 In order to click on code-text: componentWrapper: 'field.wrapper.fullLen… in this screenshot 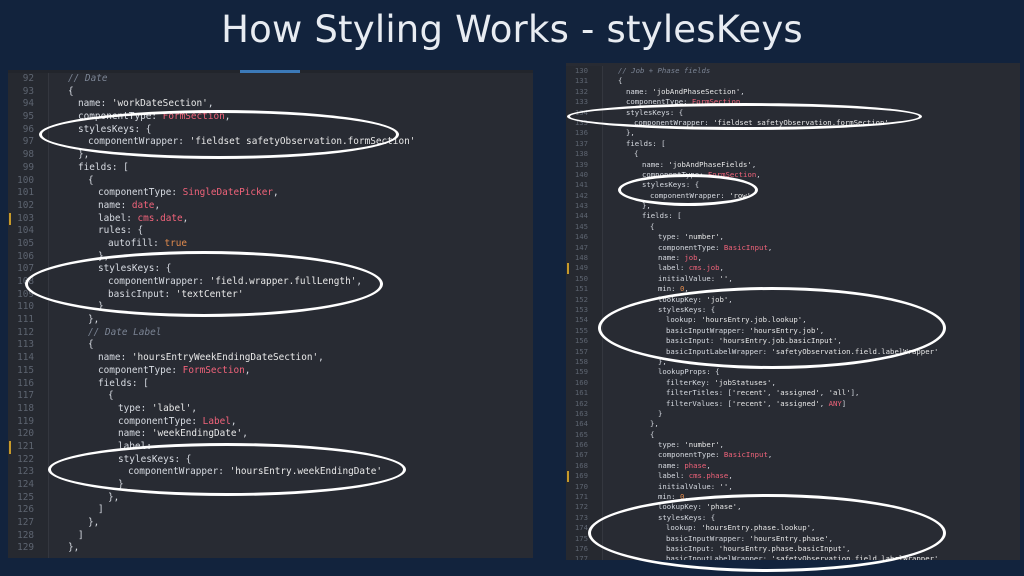, I will do `click(235, 281)`.